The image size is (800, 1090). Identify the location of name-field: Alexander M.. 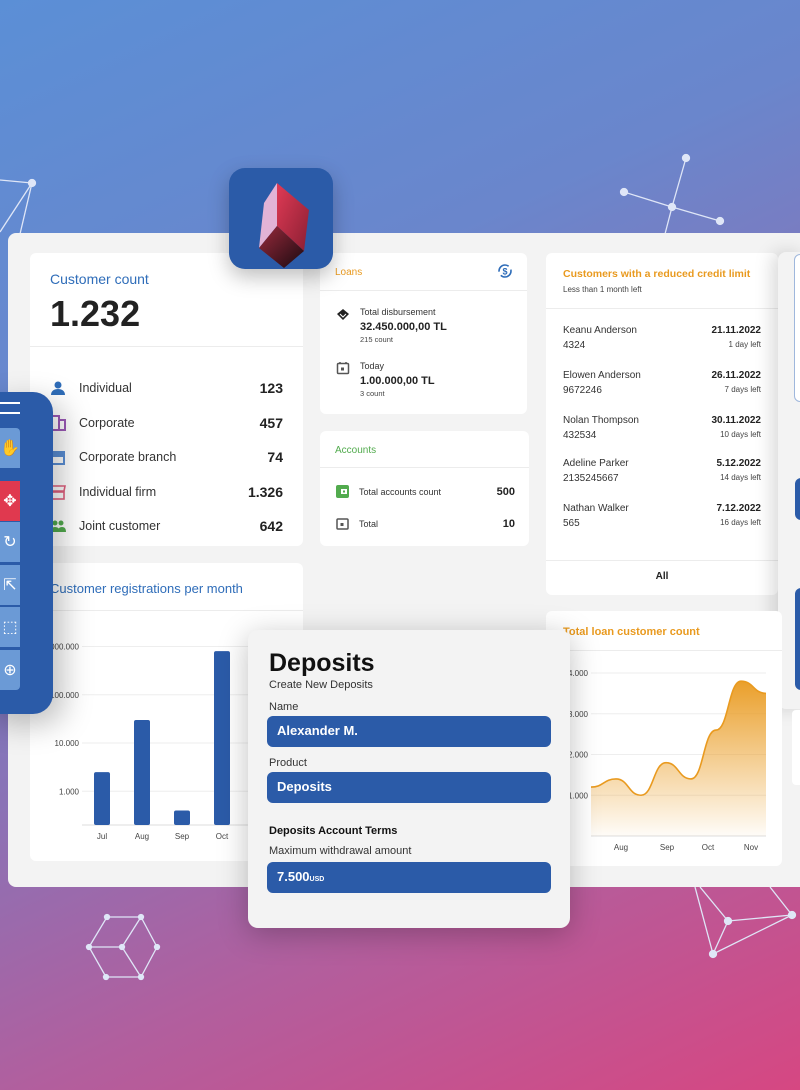
(409, 731).